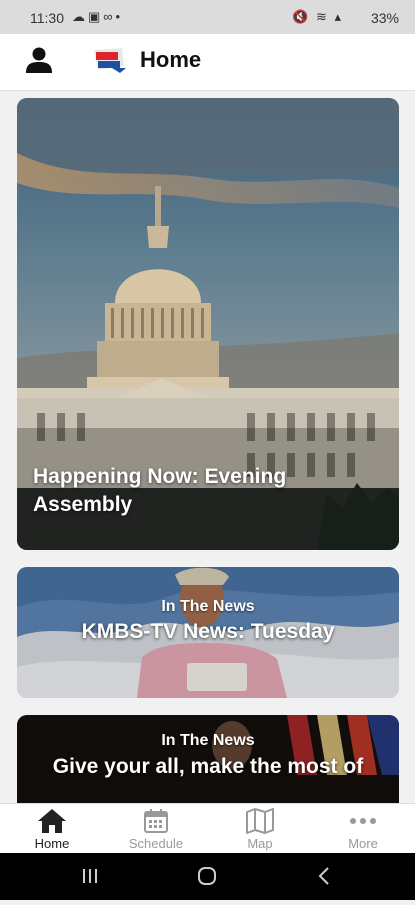 This screenshot has height=905, width=415. Describe the element at coordinates (156, 843) in the screenshot. I see `nav-label: Schedule` at that location.